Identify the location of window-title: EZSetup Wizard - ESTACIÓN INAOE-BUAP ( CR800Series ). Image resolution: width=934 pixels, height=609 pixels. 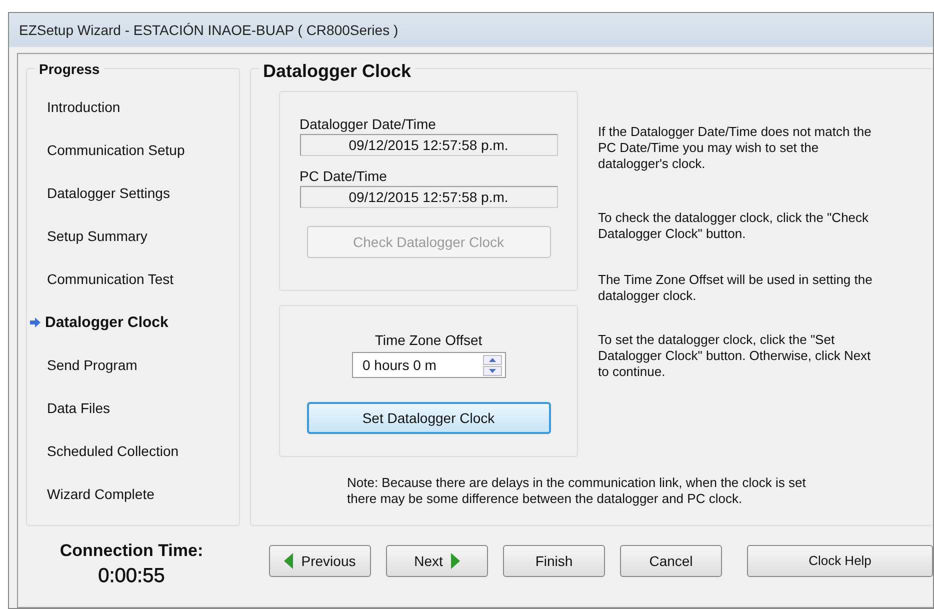
(208, 30).